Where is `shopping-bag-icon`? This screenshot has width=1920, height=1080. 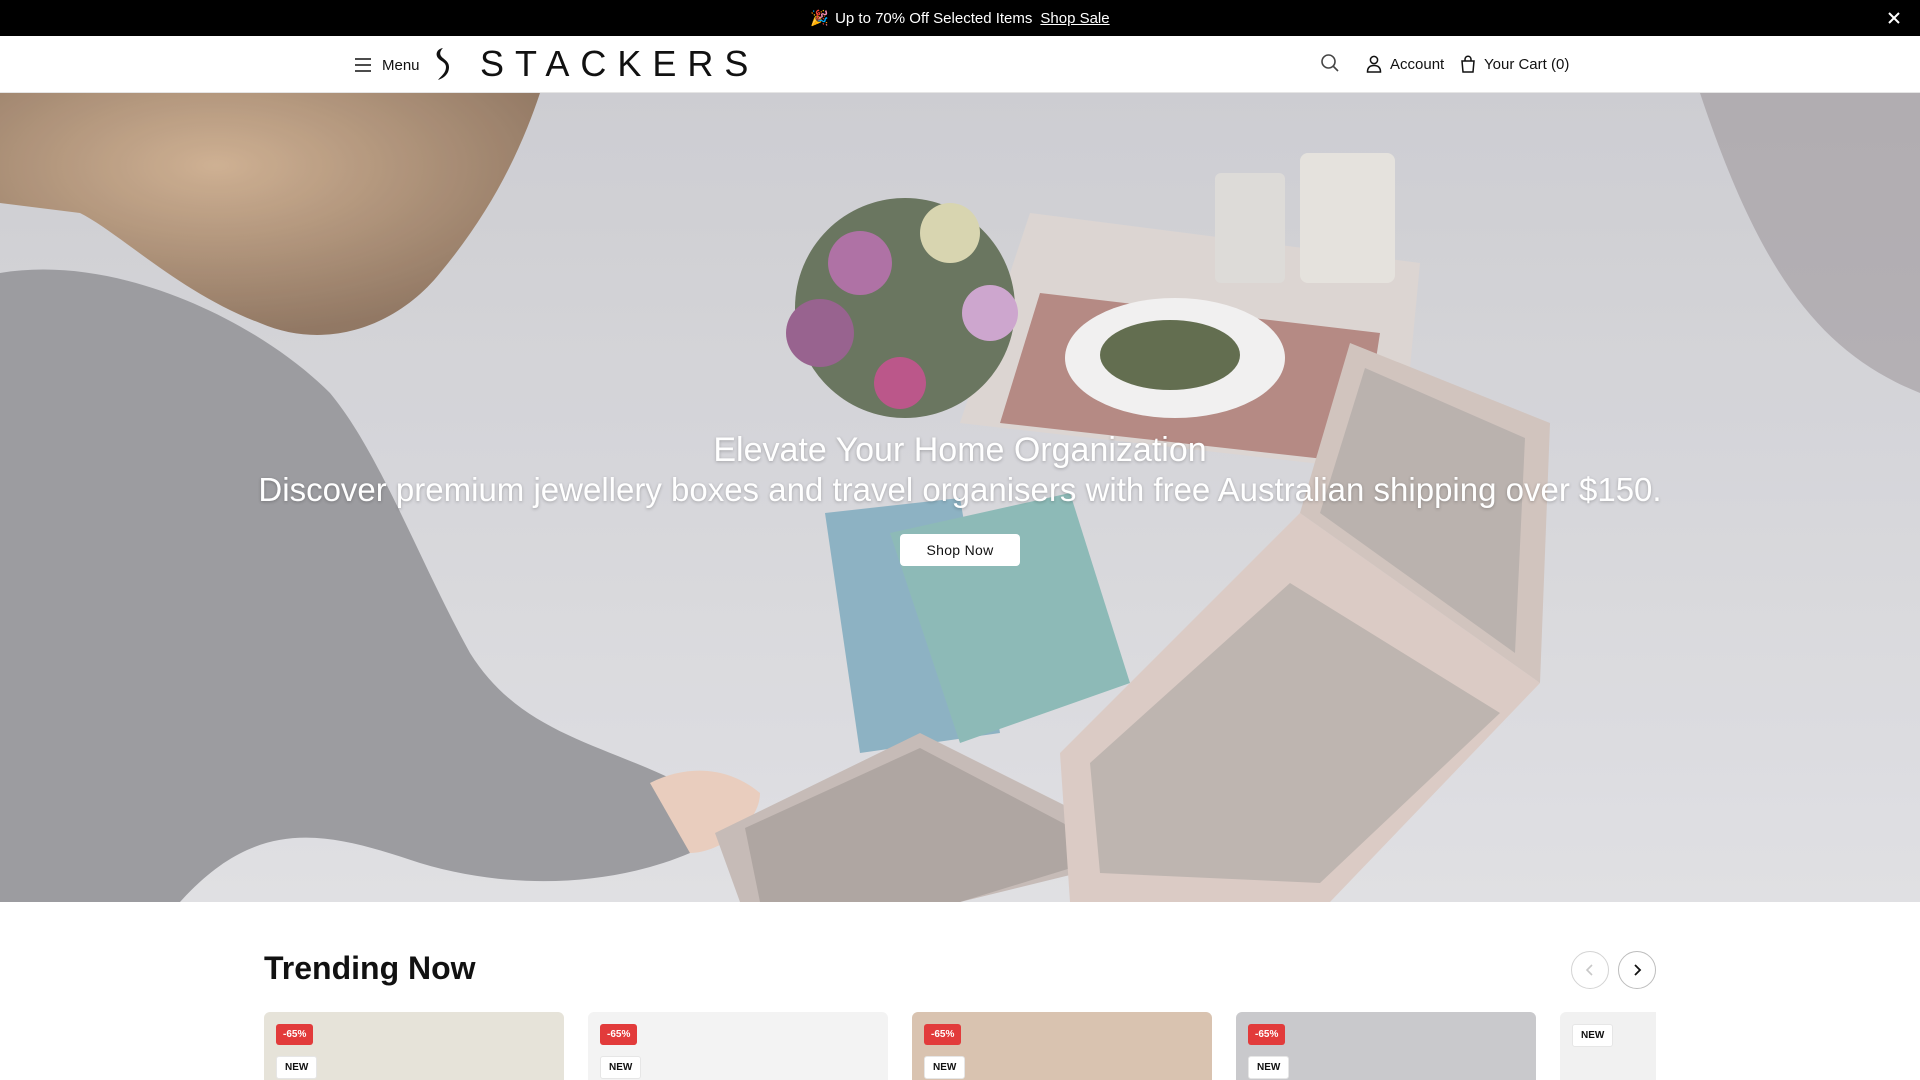
shopping-bag-icon is located at coordinates (1468, 64).